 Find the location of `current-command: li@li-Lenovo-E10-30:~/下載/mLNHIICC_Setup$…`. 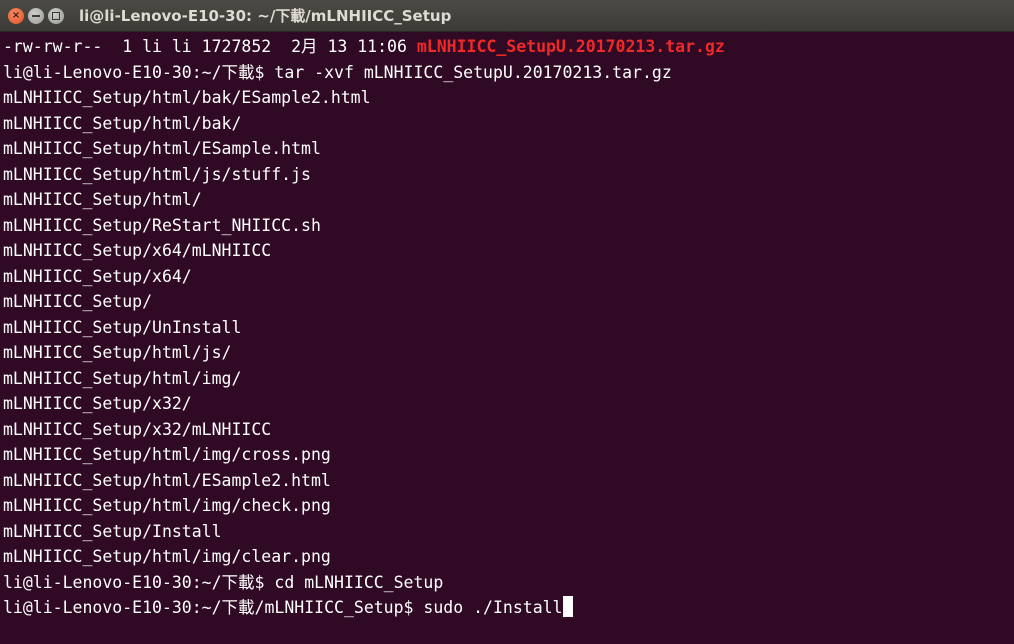

current-command: li@li-Lenovo-E10-30:~/下載/mLNHIICC_Setup$… is located at coordinates (283, 607).